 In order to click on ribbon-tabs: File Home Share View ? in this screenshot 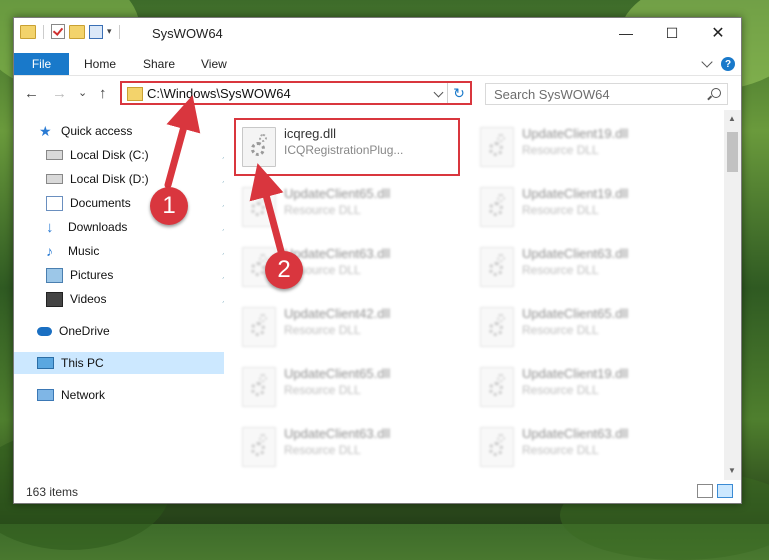, I will do `click(377, 62)`.